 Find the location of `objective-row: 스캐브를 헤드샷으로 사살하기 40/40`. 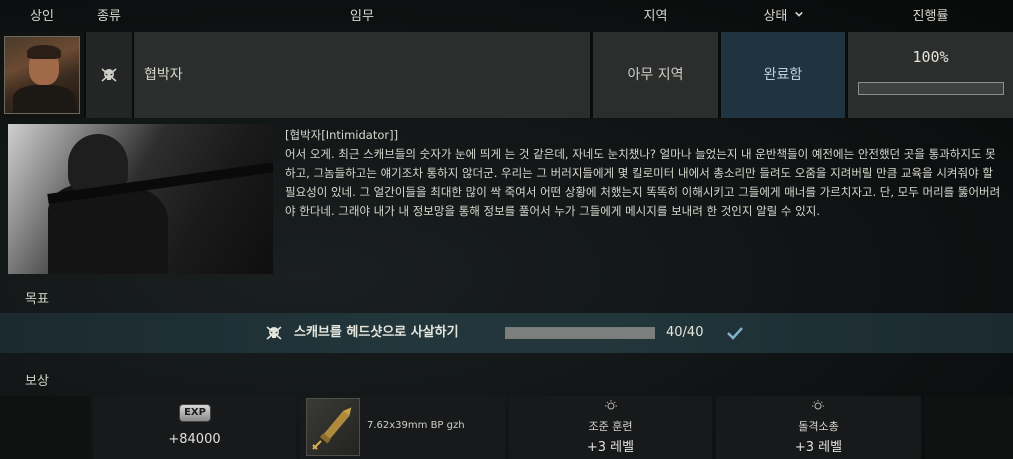

objective-row: 스캐브를 헤드샷으로 사살하기 40/40 is located at coordinates (506, 333).